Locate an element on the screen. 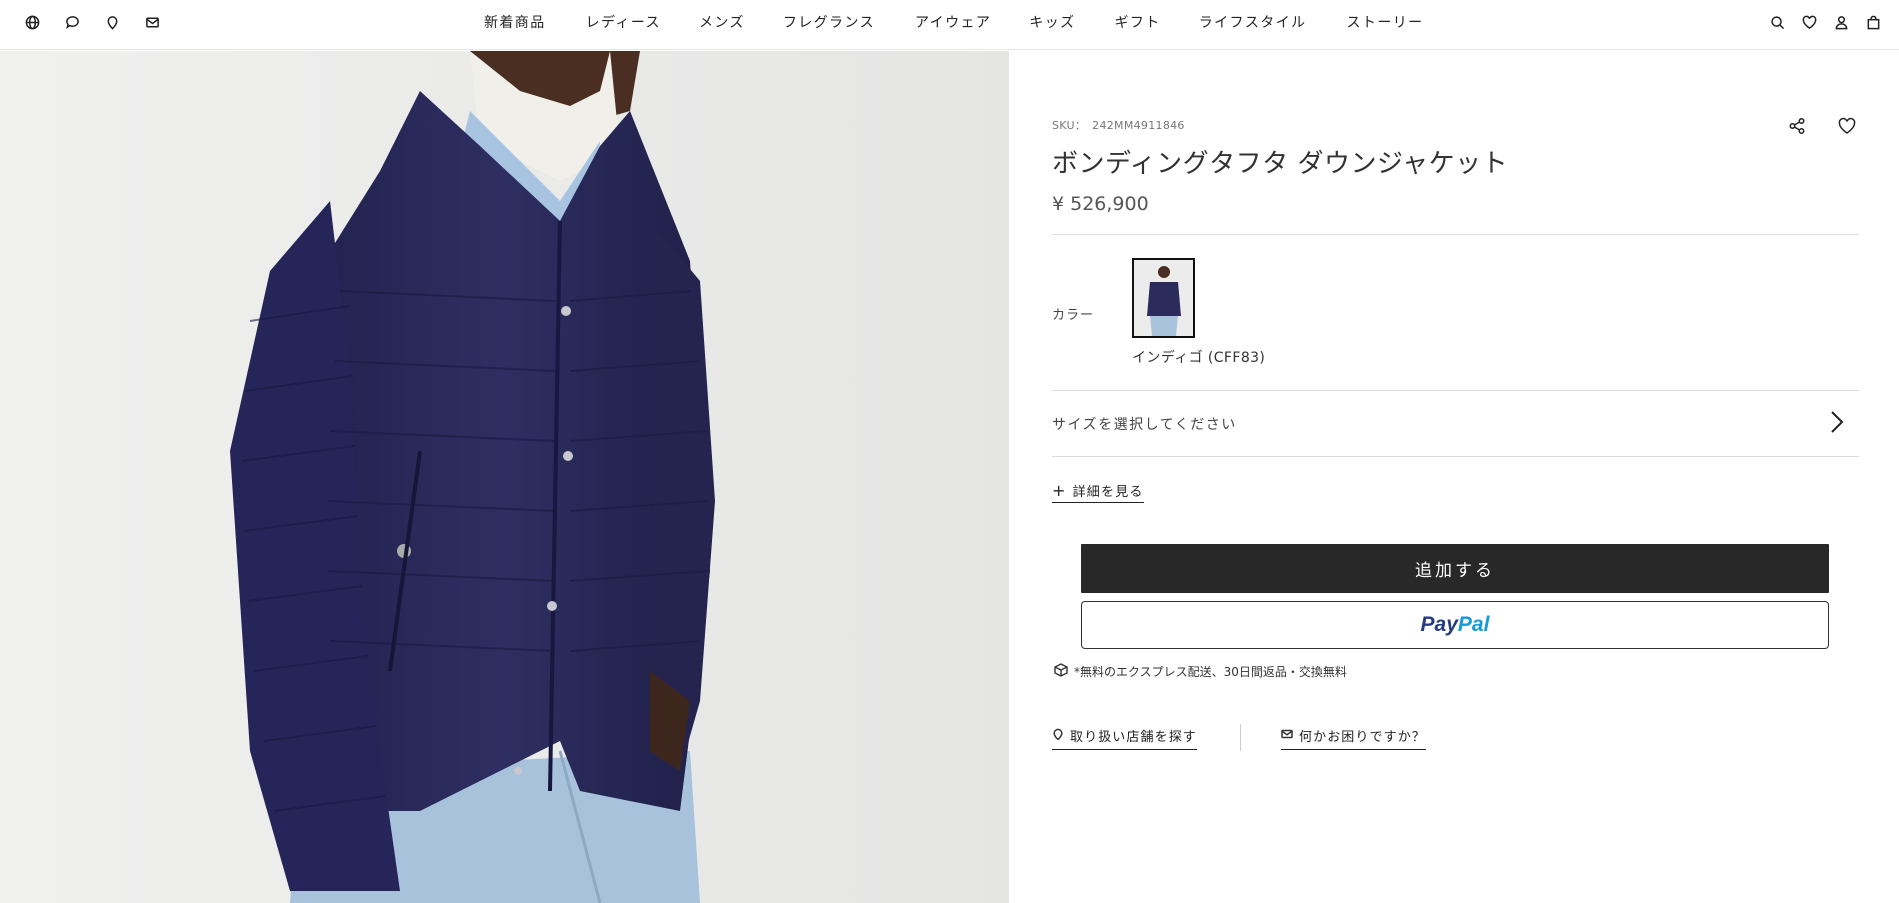 The image size is (1899, 903). wishlist-heart-icon is located at coordinates (1848, 127).